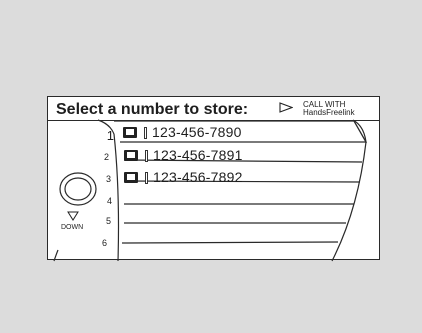 This screenshot has height=333, width=422. What do you see at coordinates (131, 155) in the screenshot?
I see `phone-type-icon` at bounding box center [131, 155].